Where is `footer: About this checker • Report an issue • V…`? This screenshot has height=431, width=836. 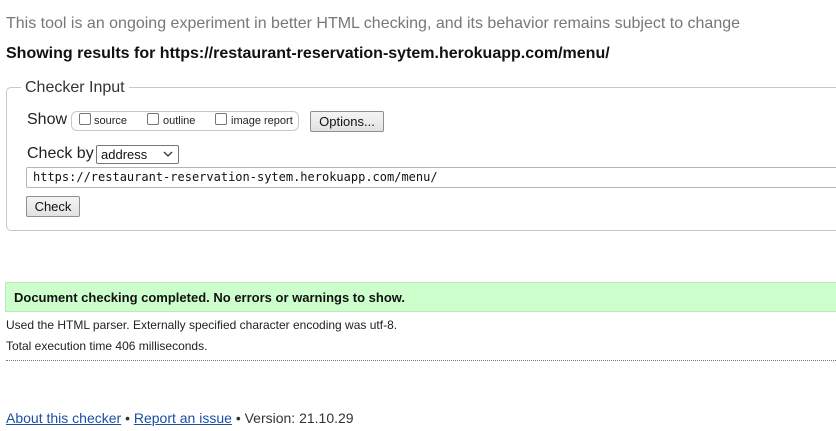
footer: About this checker • Report an issue • V… is located at coordinates (180, 418).